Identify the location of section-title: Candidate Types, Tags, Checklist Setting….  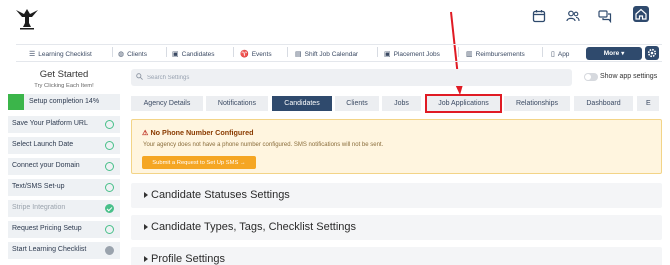
(254, 227).